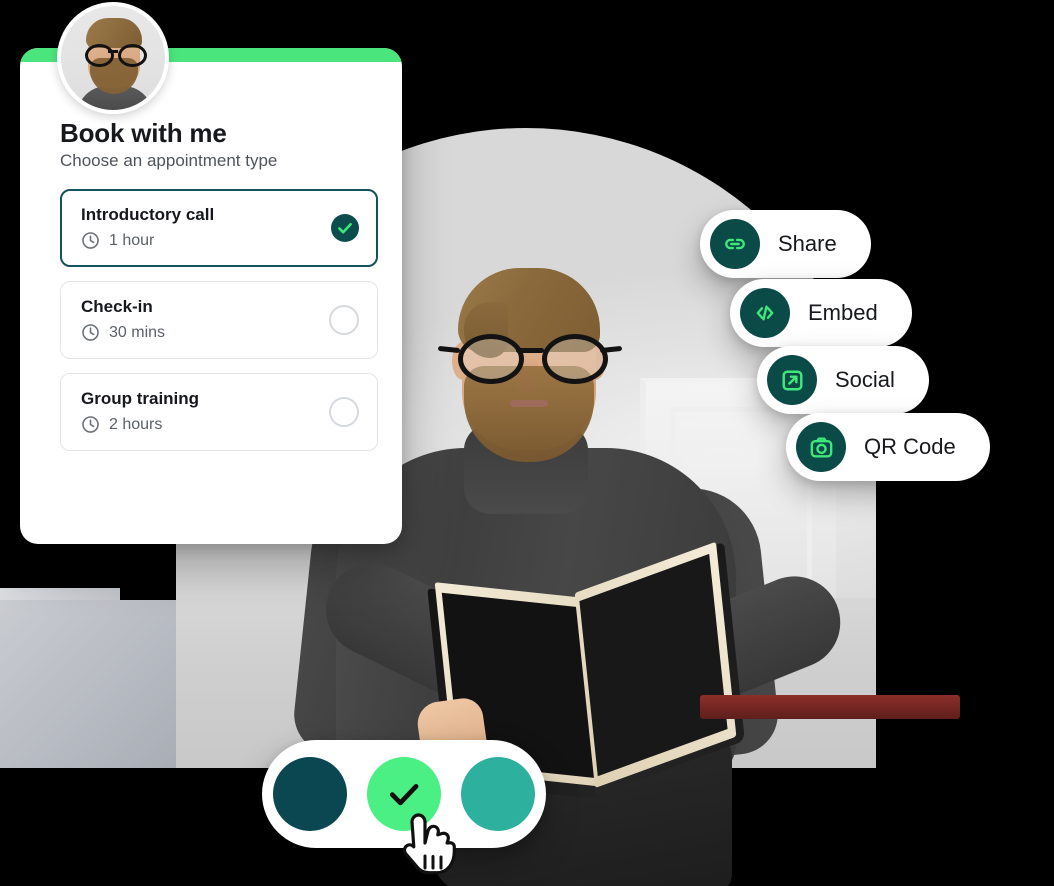 This screenshot has height=886, width=1054. Describe the element at coordinates (792, 380) in the screenshot. I see `external-link-icon` at that location.